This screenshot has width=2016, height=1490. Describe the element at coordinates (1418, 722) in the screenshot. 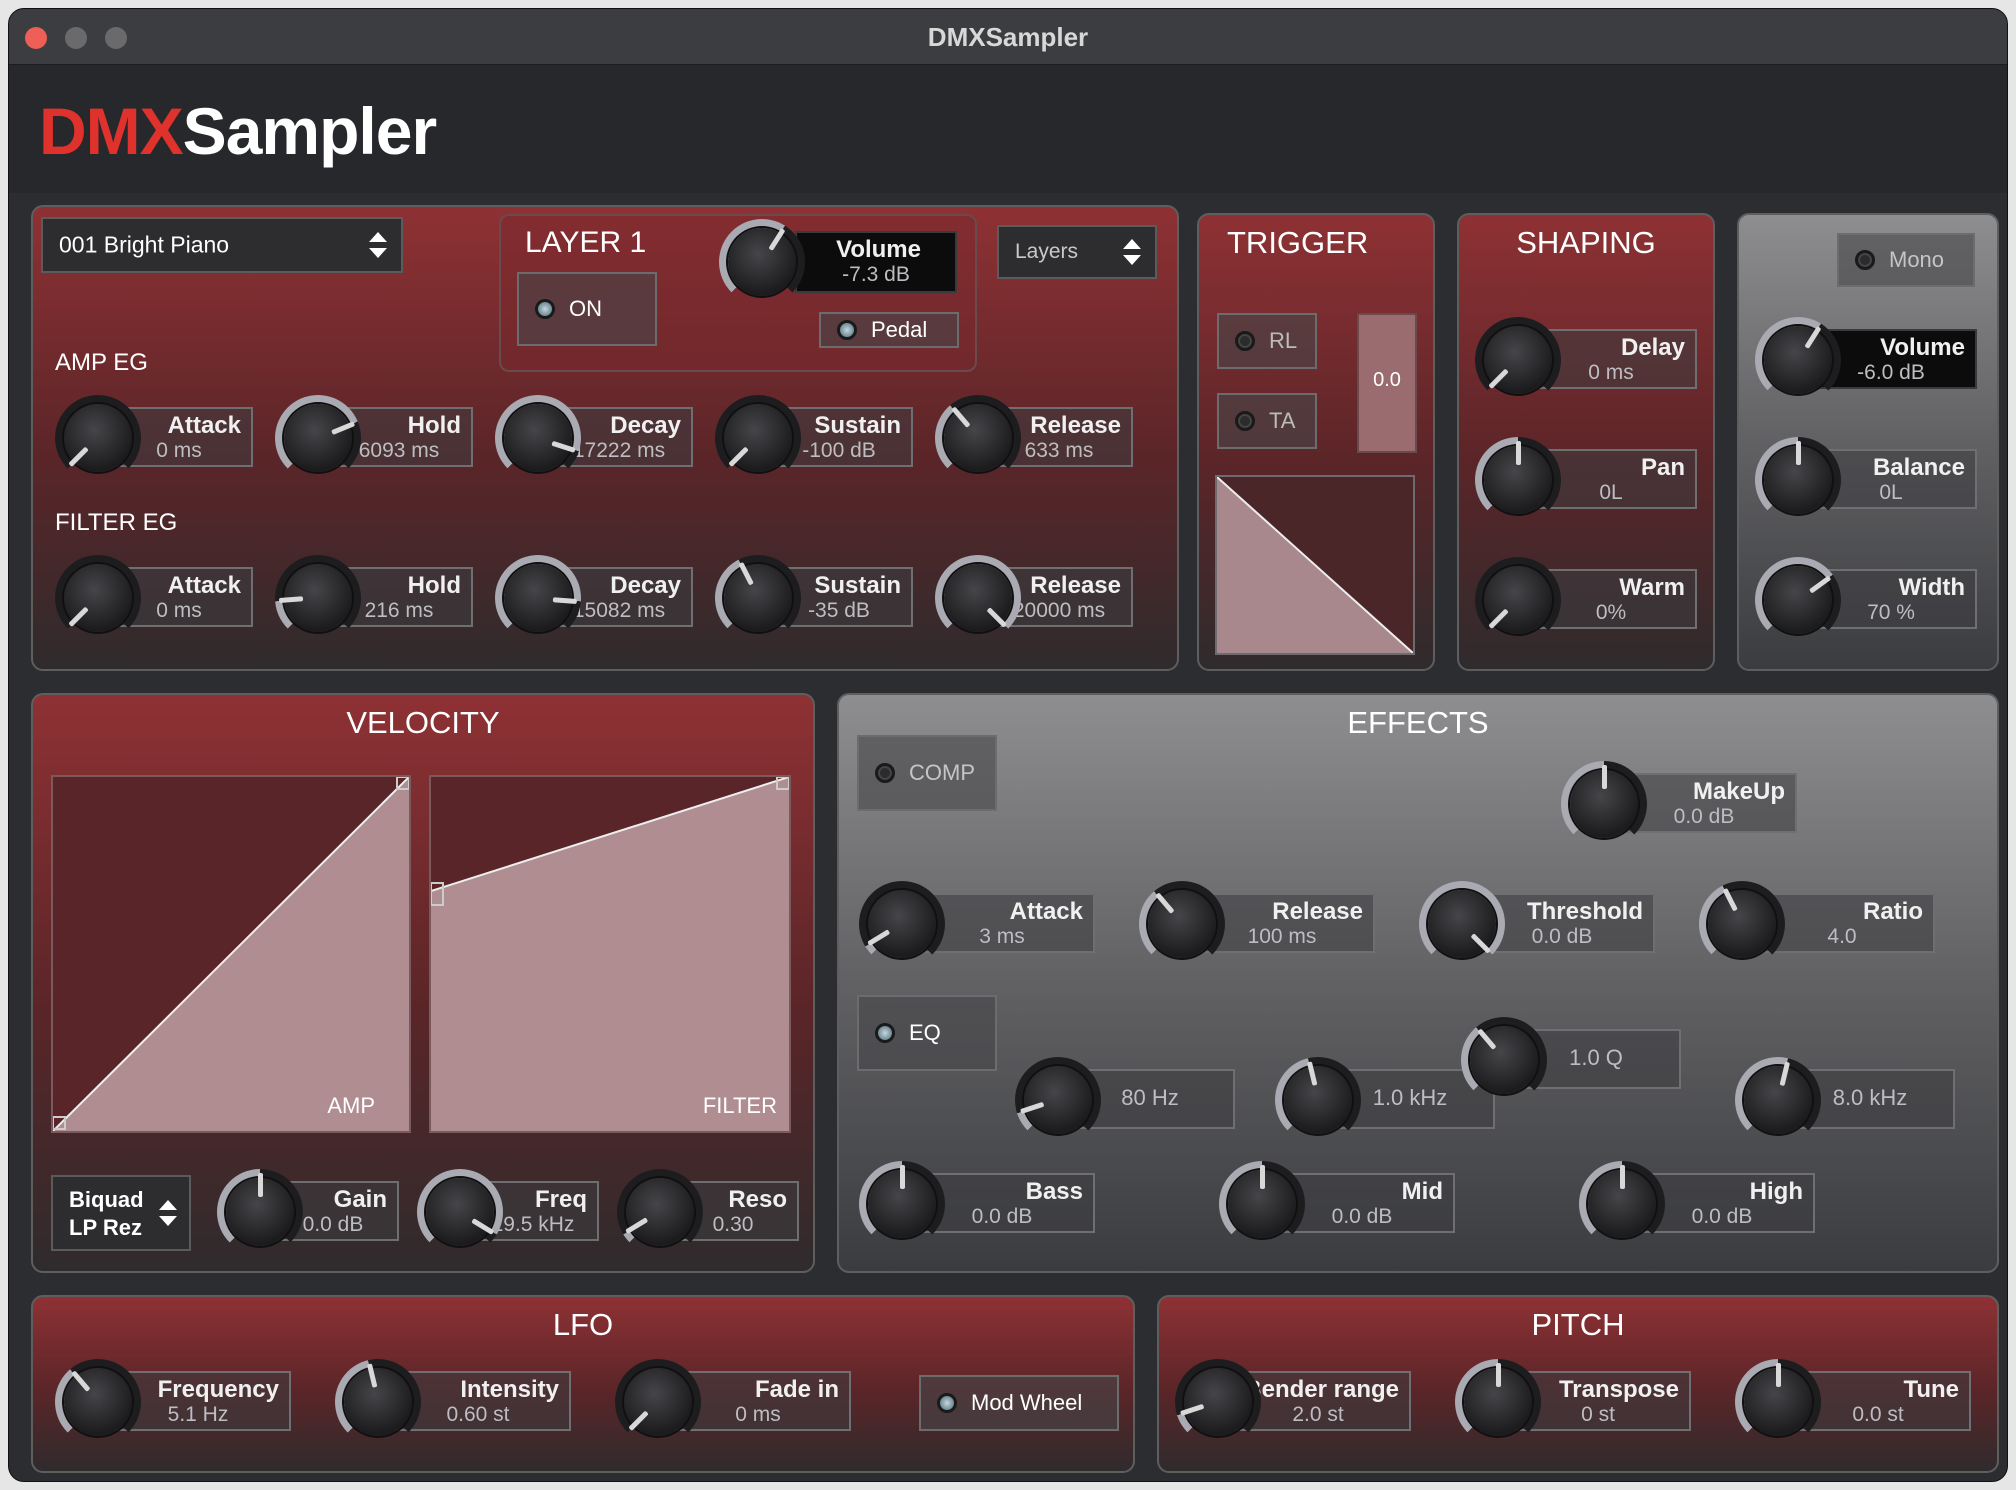

I see `effects-title: EFFECTS` at that location.